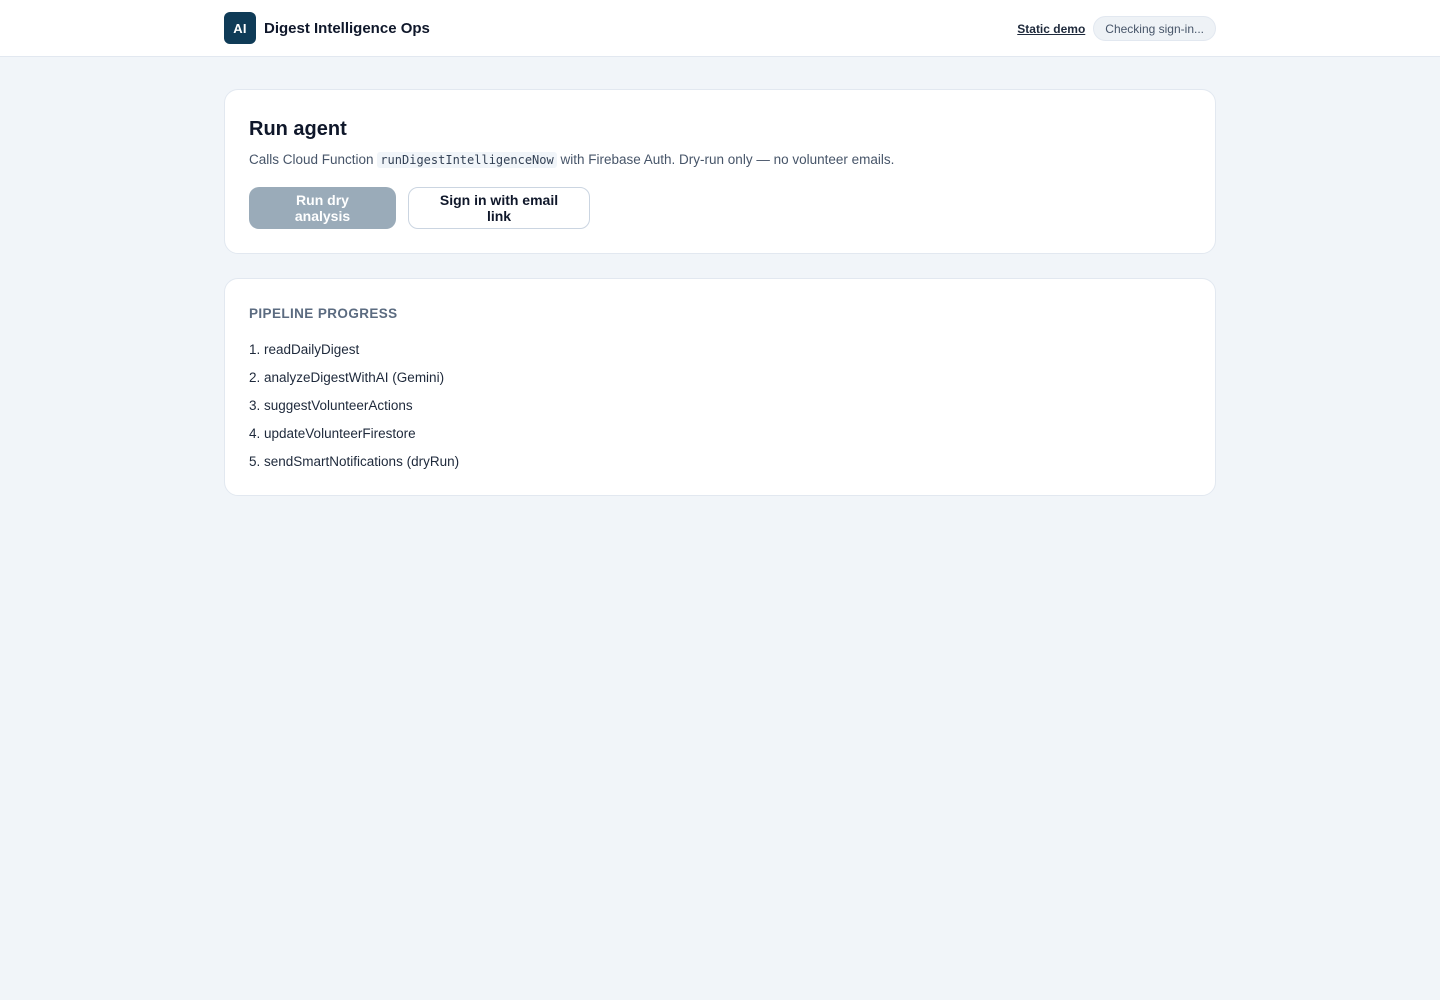  What do you see at coordinates (347, 377) in the screenshot?
I see `pipeline-step: 2. analyzeDigestWithAI (Gemini)` at bounding box center [347, 377].